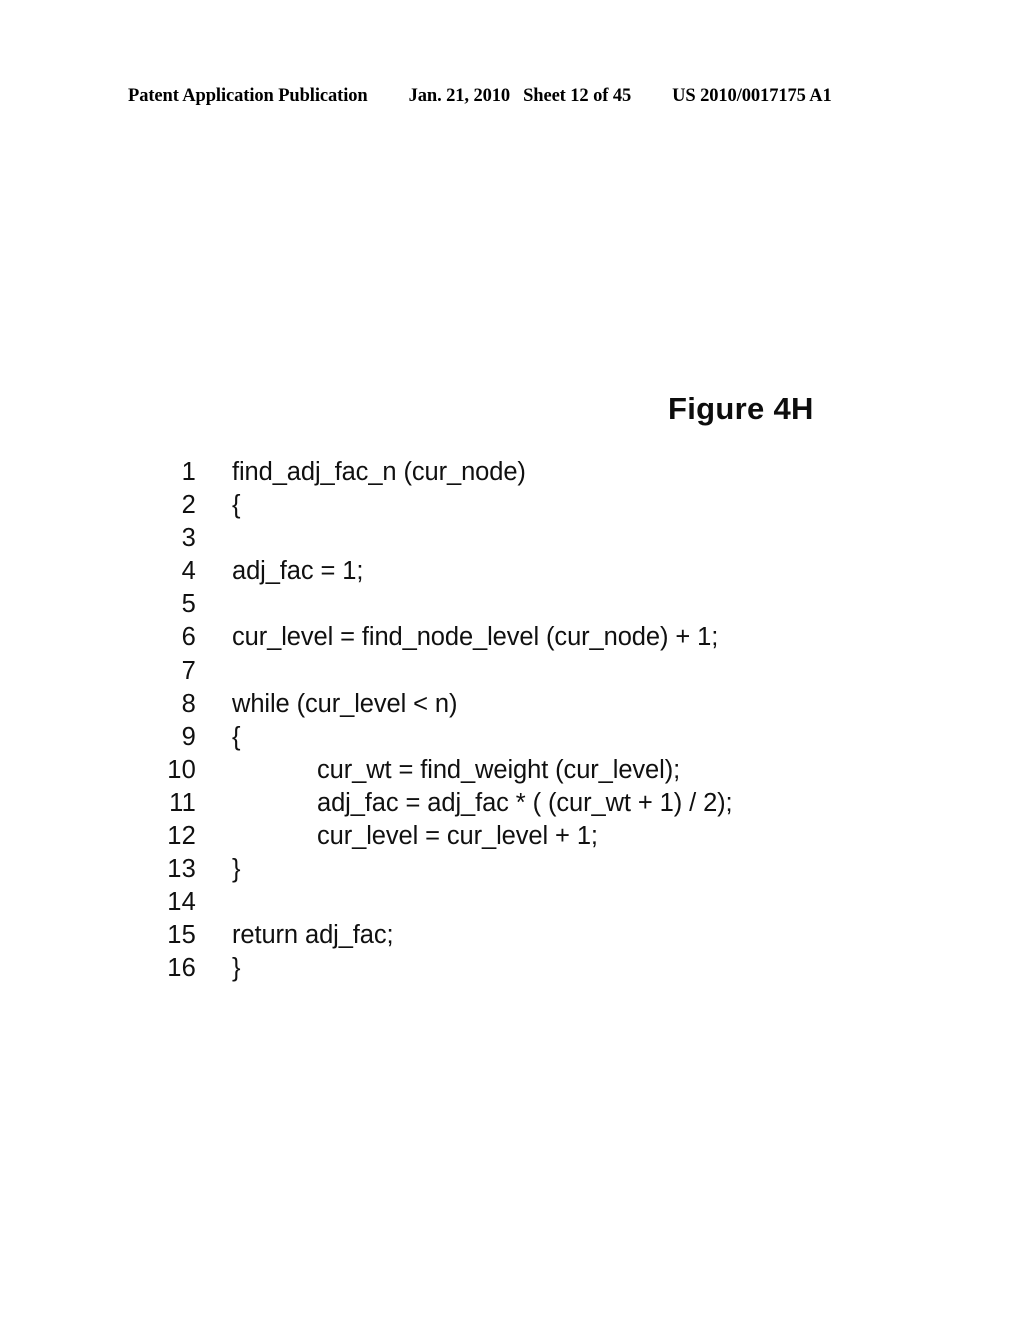 This screenshot has width=1024, height=1320. I want to click on code-line-number: 9, so click(188, 736).